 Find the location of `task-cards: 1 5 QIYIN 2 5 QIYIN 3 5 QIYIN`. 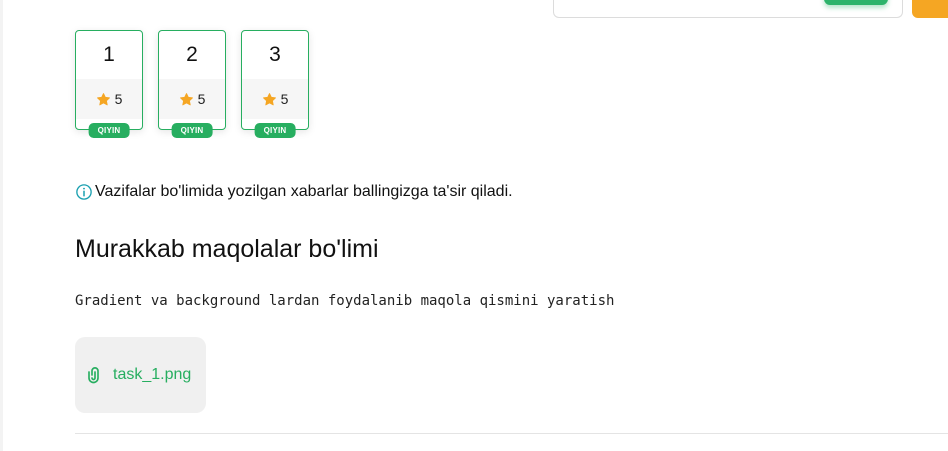

task-cards: 1 5 QIYIN 2 5 QIYIN 3 5 QIYIN is located at coordinates (192, 84).